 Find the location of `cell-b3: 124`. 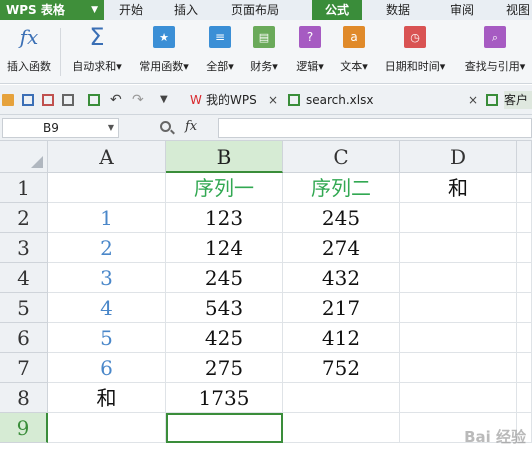

cell-b3: 124 is located at coordinates (224, 248).